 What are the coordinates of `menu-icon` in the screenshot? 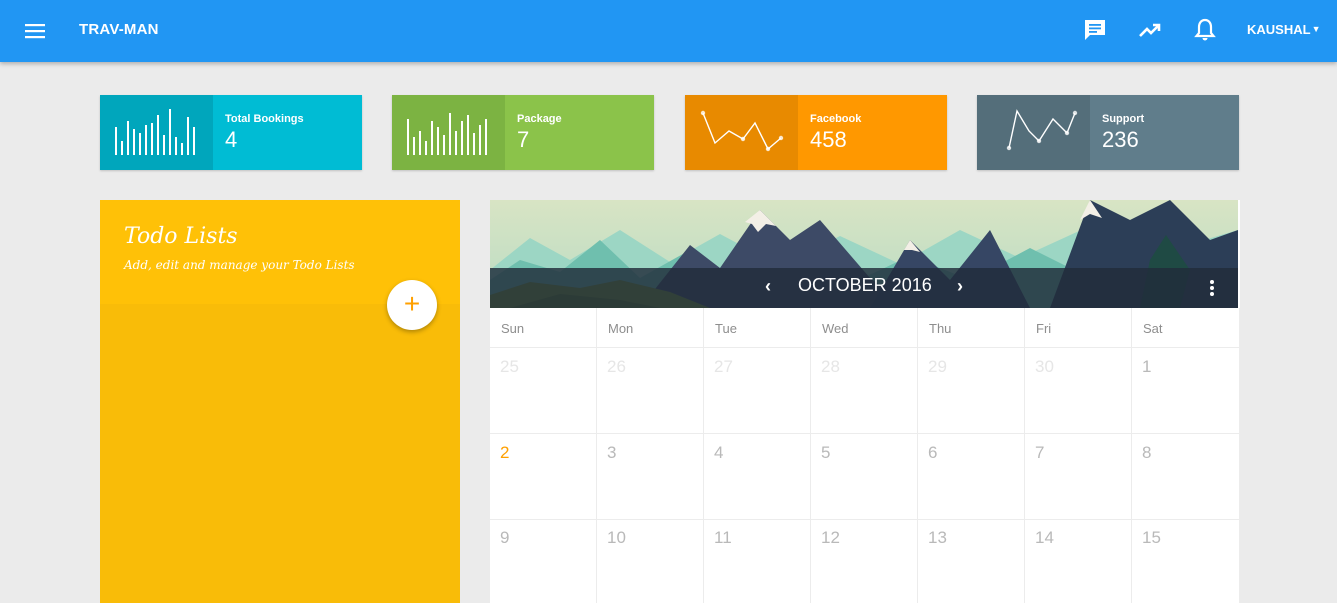 It's located at (35, 31).